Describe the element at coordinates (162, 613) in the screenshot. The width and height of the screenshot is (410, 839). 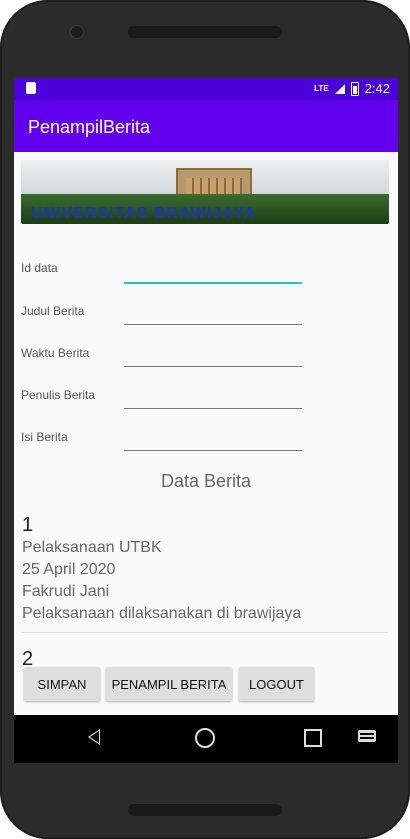
I see `berita-isi: Pelaksanaan dilaksanakan di brawijaya` at that location.